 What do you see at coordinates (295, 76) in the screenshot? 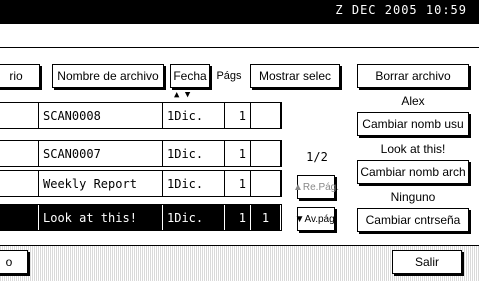
I see `show-selected-button: Mostrar selec` at bounding box center [295, 76].